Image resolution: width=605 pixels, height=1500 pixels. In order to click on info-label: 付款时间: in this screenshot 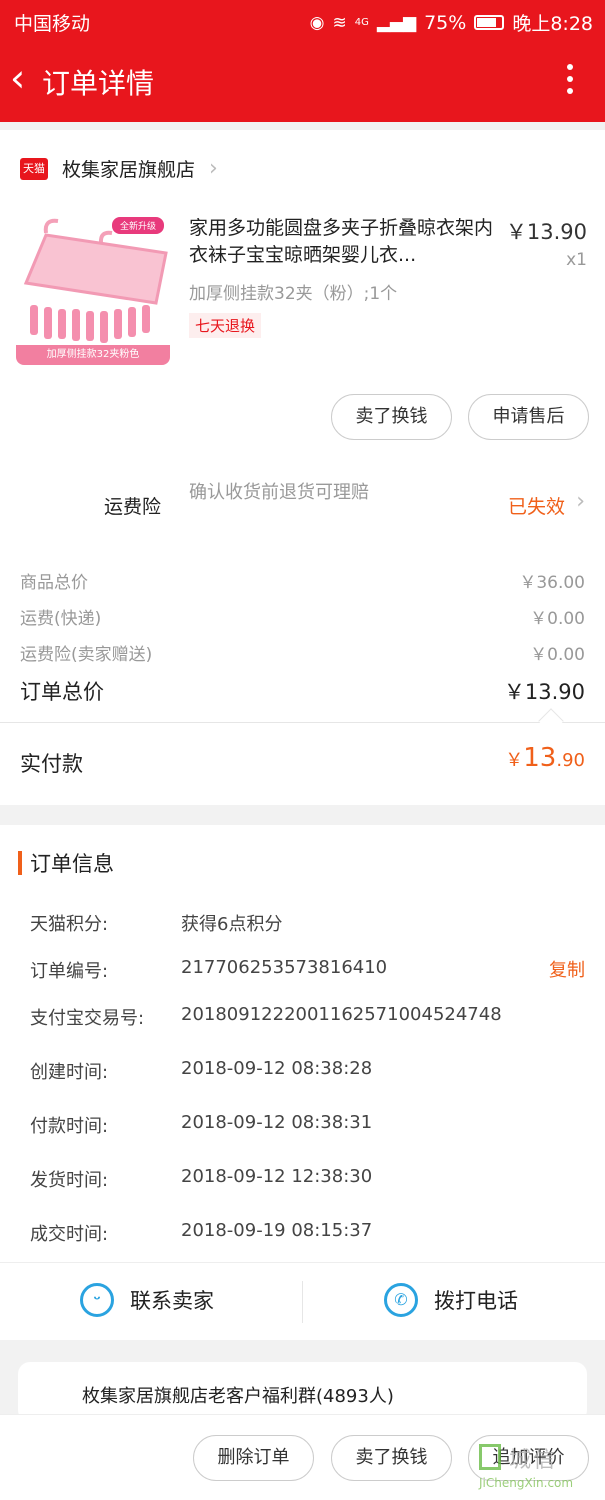, I will do `click(69, 1126)`.